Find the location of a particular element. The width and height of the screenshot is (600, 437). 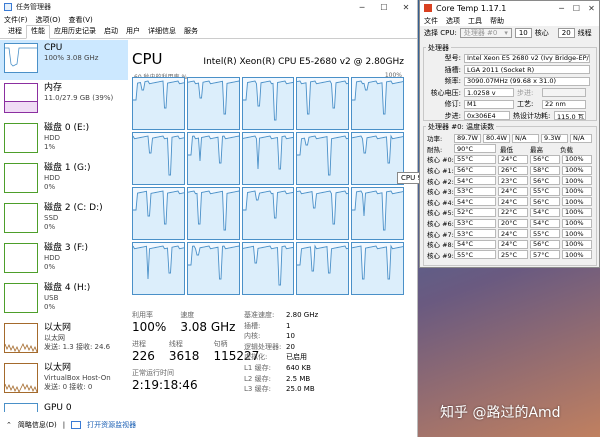

minimize-icon: ─ is located at coordinates (362, 7).